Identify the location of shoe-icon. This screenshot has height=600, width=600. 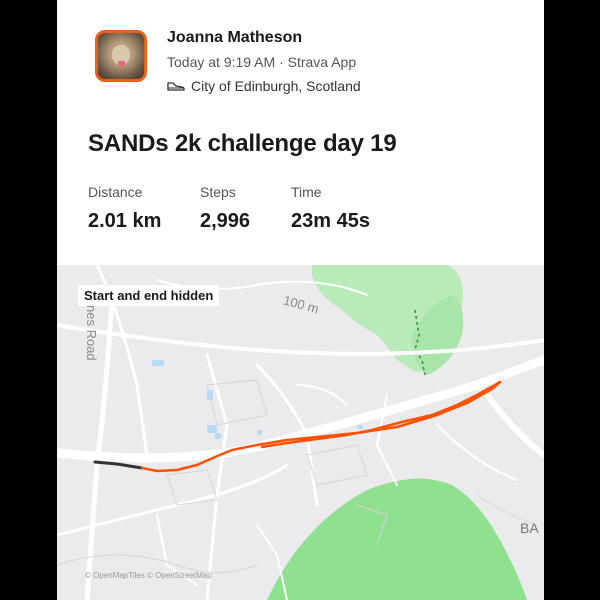
(176, 86).